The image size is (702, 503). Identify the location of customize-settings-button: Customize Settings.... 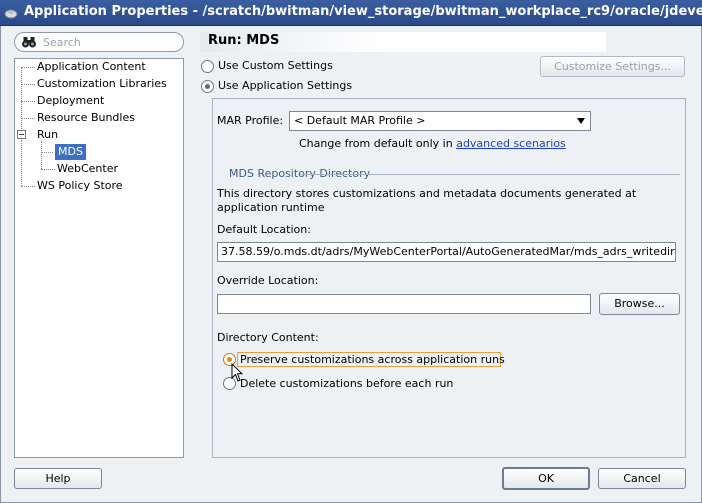
(612, 66).